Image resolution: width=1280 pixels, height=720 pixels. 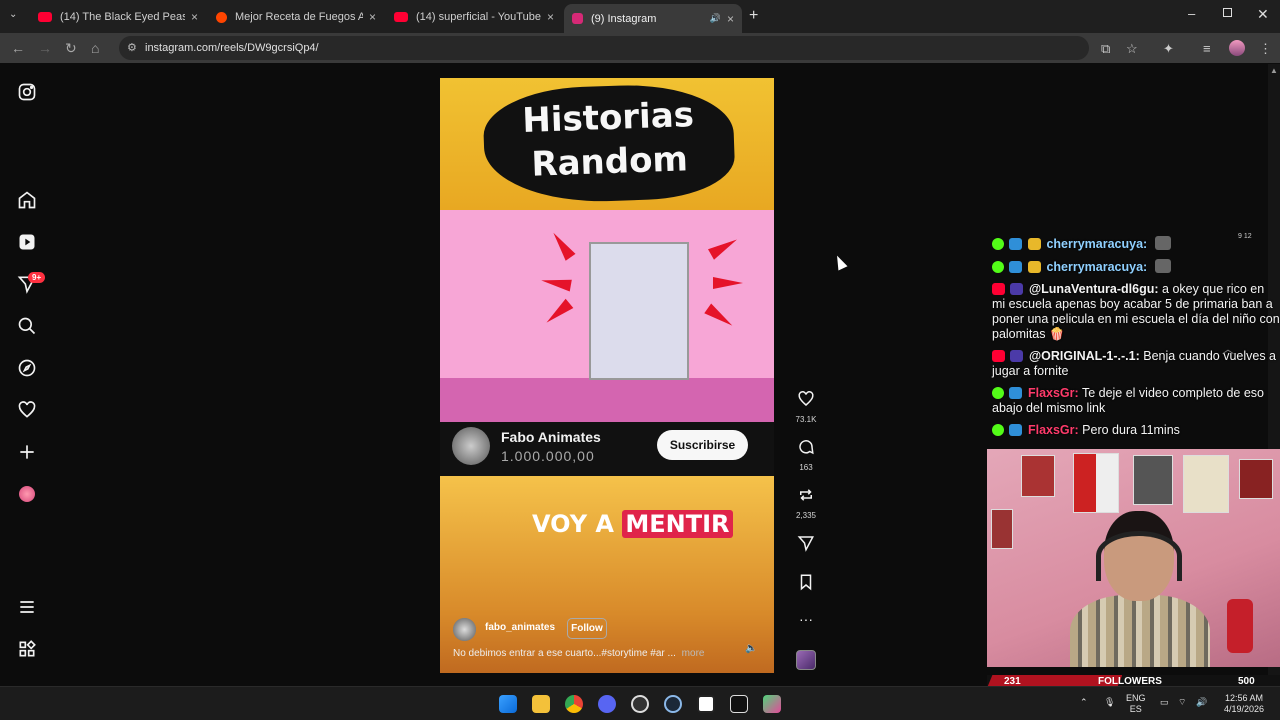 I want to click on steam-icon, so click(x=673, y=704).